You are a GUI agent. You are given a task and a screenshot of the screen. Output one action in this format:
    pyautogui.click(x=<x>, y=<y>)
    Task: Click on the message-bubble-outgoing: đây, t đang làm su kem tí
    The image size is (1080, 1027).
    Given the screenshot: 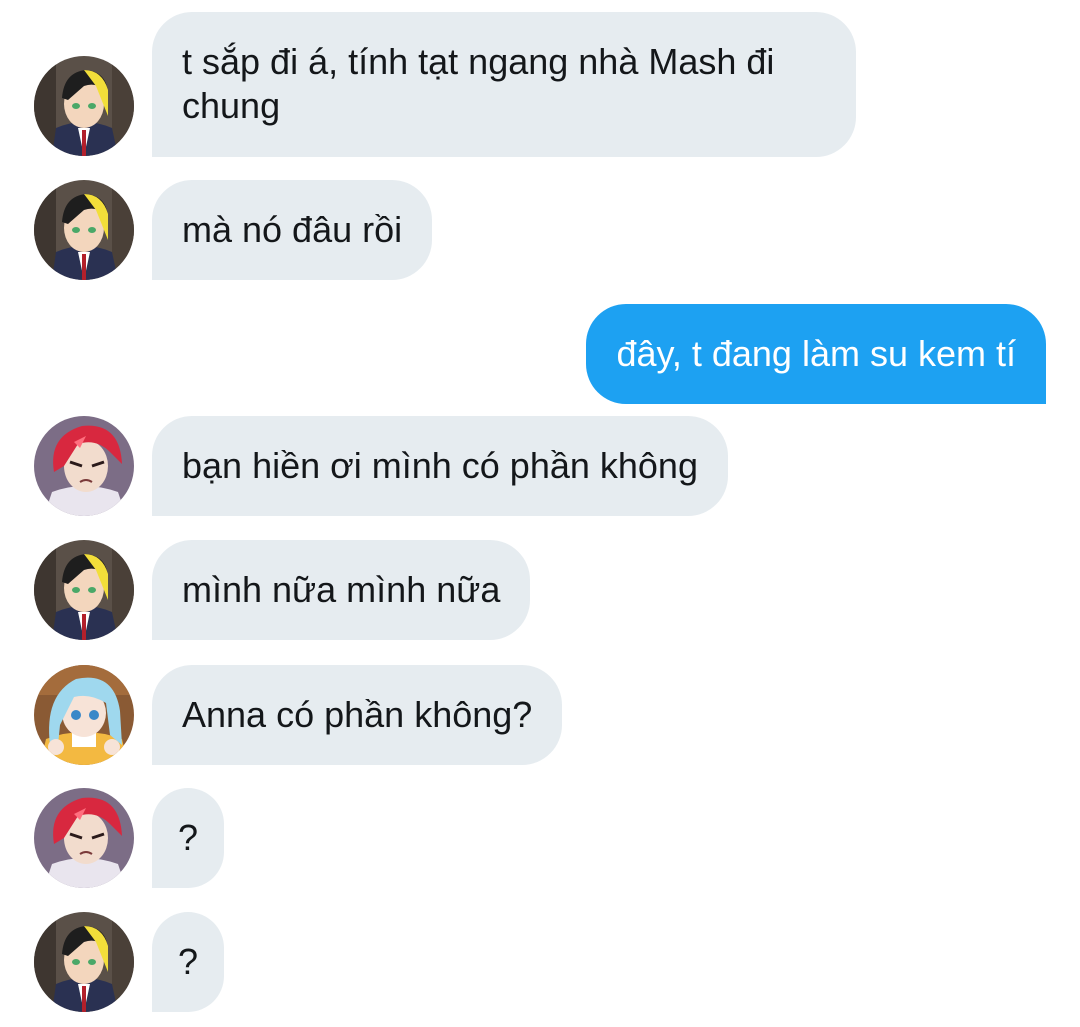 What is the action you would take?
    pyautogui.click(x=816, y=354)
    